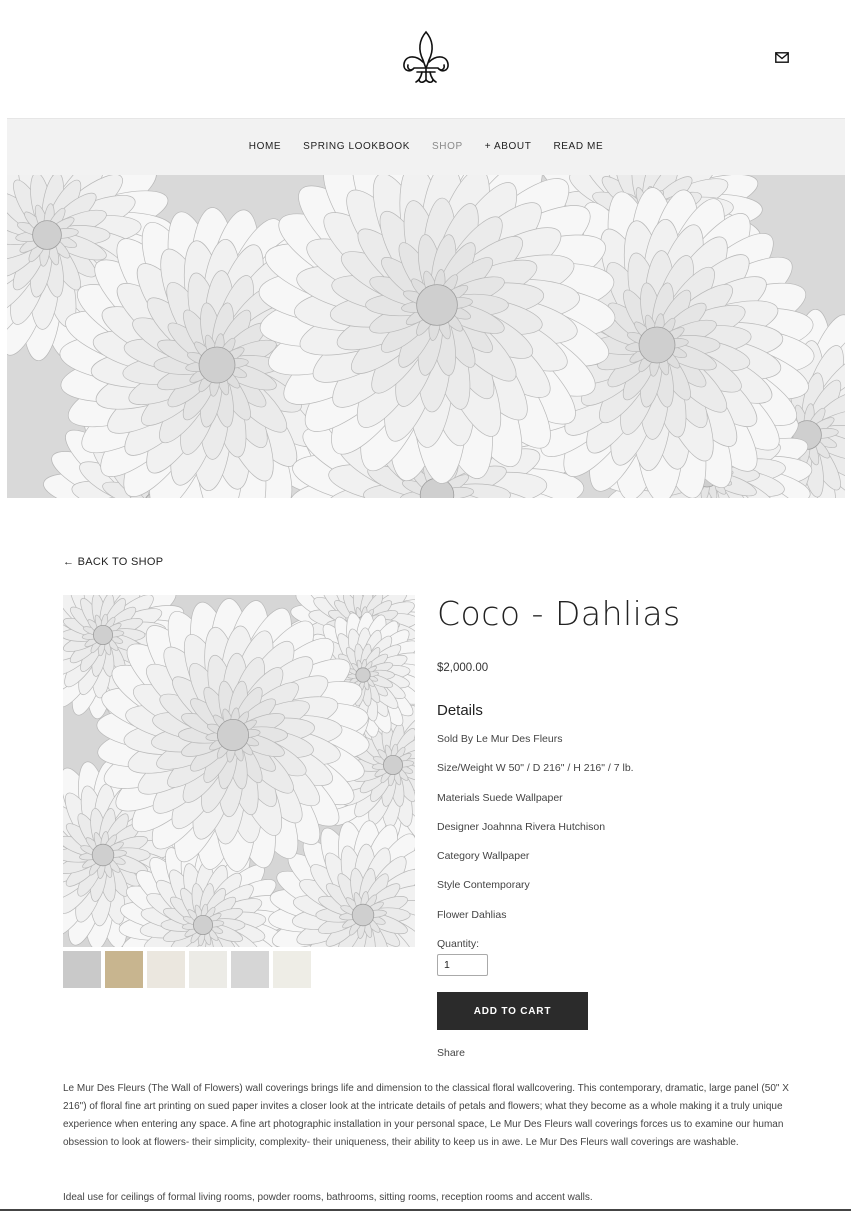 Image resolution: width=851 pixels, height=1211 pixels. I want to click on detail-sold-by: Sold By Le Mur Des Fleurs, so click(500, 739).